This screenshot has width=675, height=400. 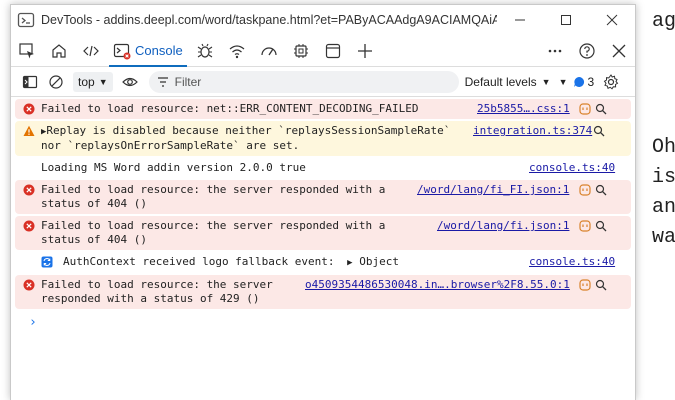 I want to click on gauge-icon, so click(x=269, y=50).